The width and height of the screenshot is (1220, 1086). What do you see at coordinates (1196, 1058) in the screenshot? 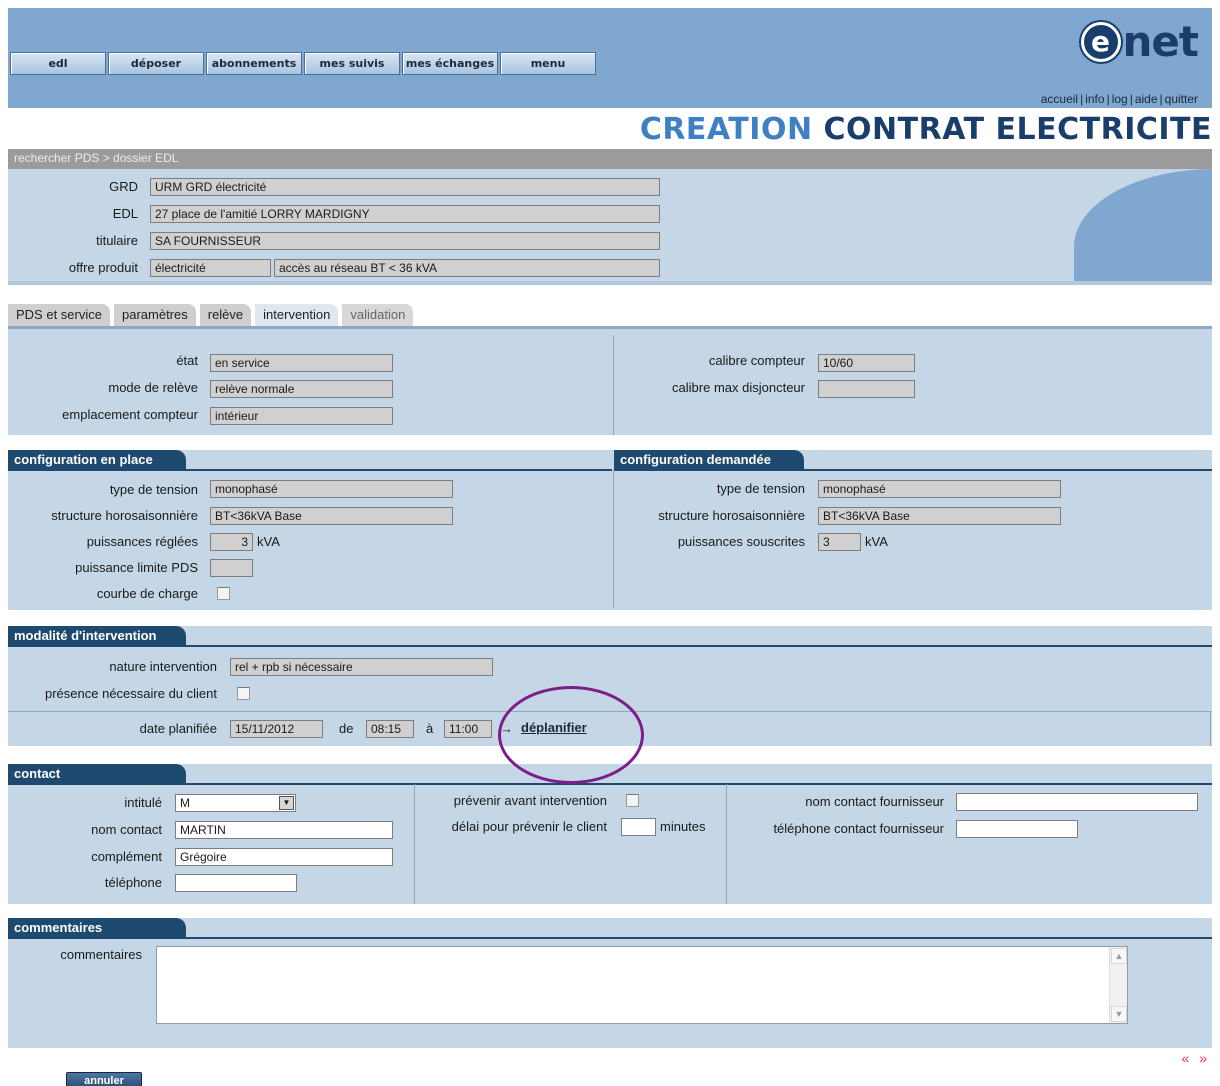
I see `pager-arrows: « »` at bounding box center [1196, 1058].